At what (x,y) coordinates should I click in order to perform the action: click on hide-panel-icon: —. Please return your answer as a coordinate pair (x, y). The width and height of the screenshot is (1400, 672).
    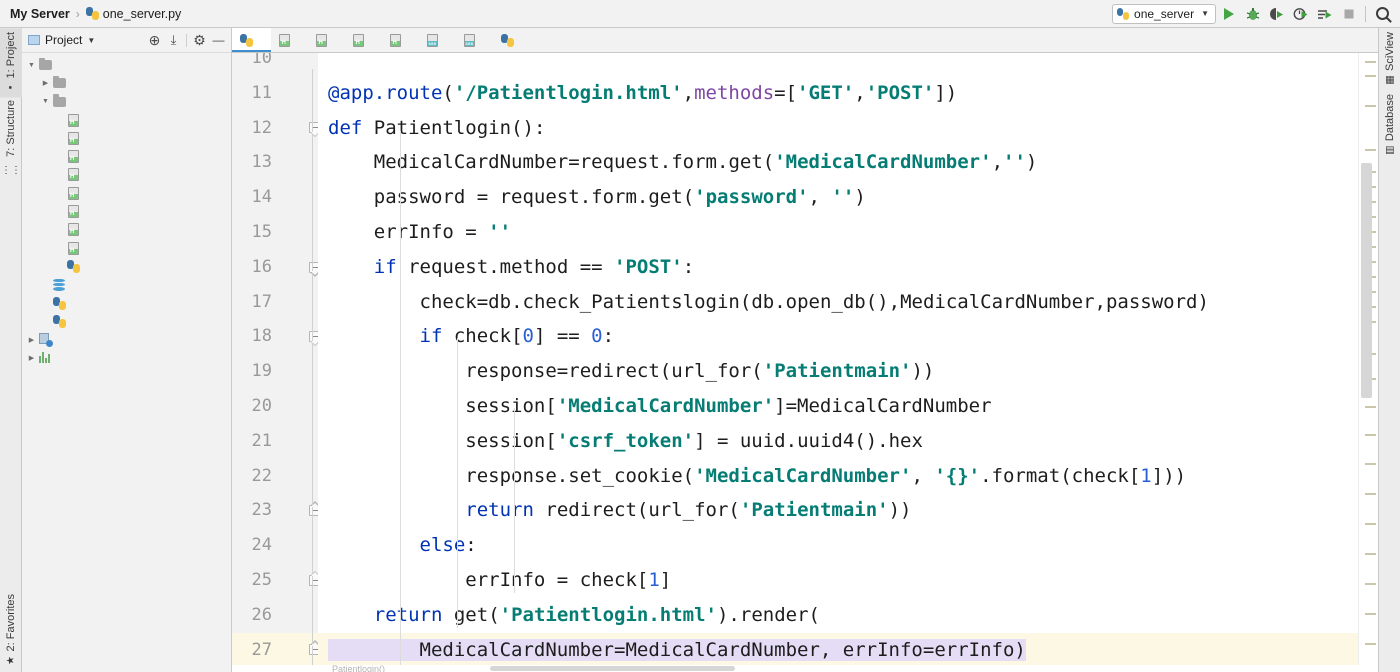
    Looking at the image, I should click on (218, 40).